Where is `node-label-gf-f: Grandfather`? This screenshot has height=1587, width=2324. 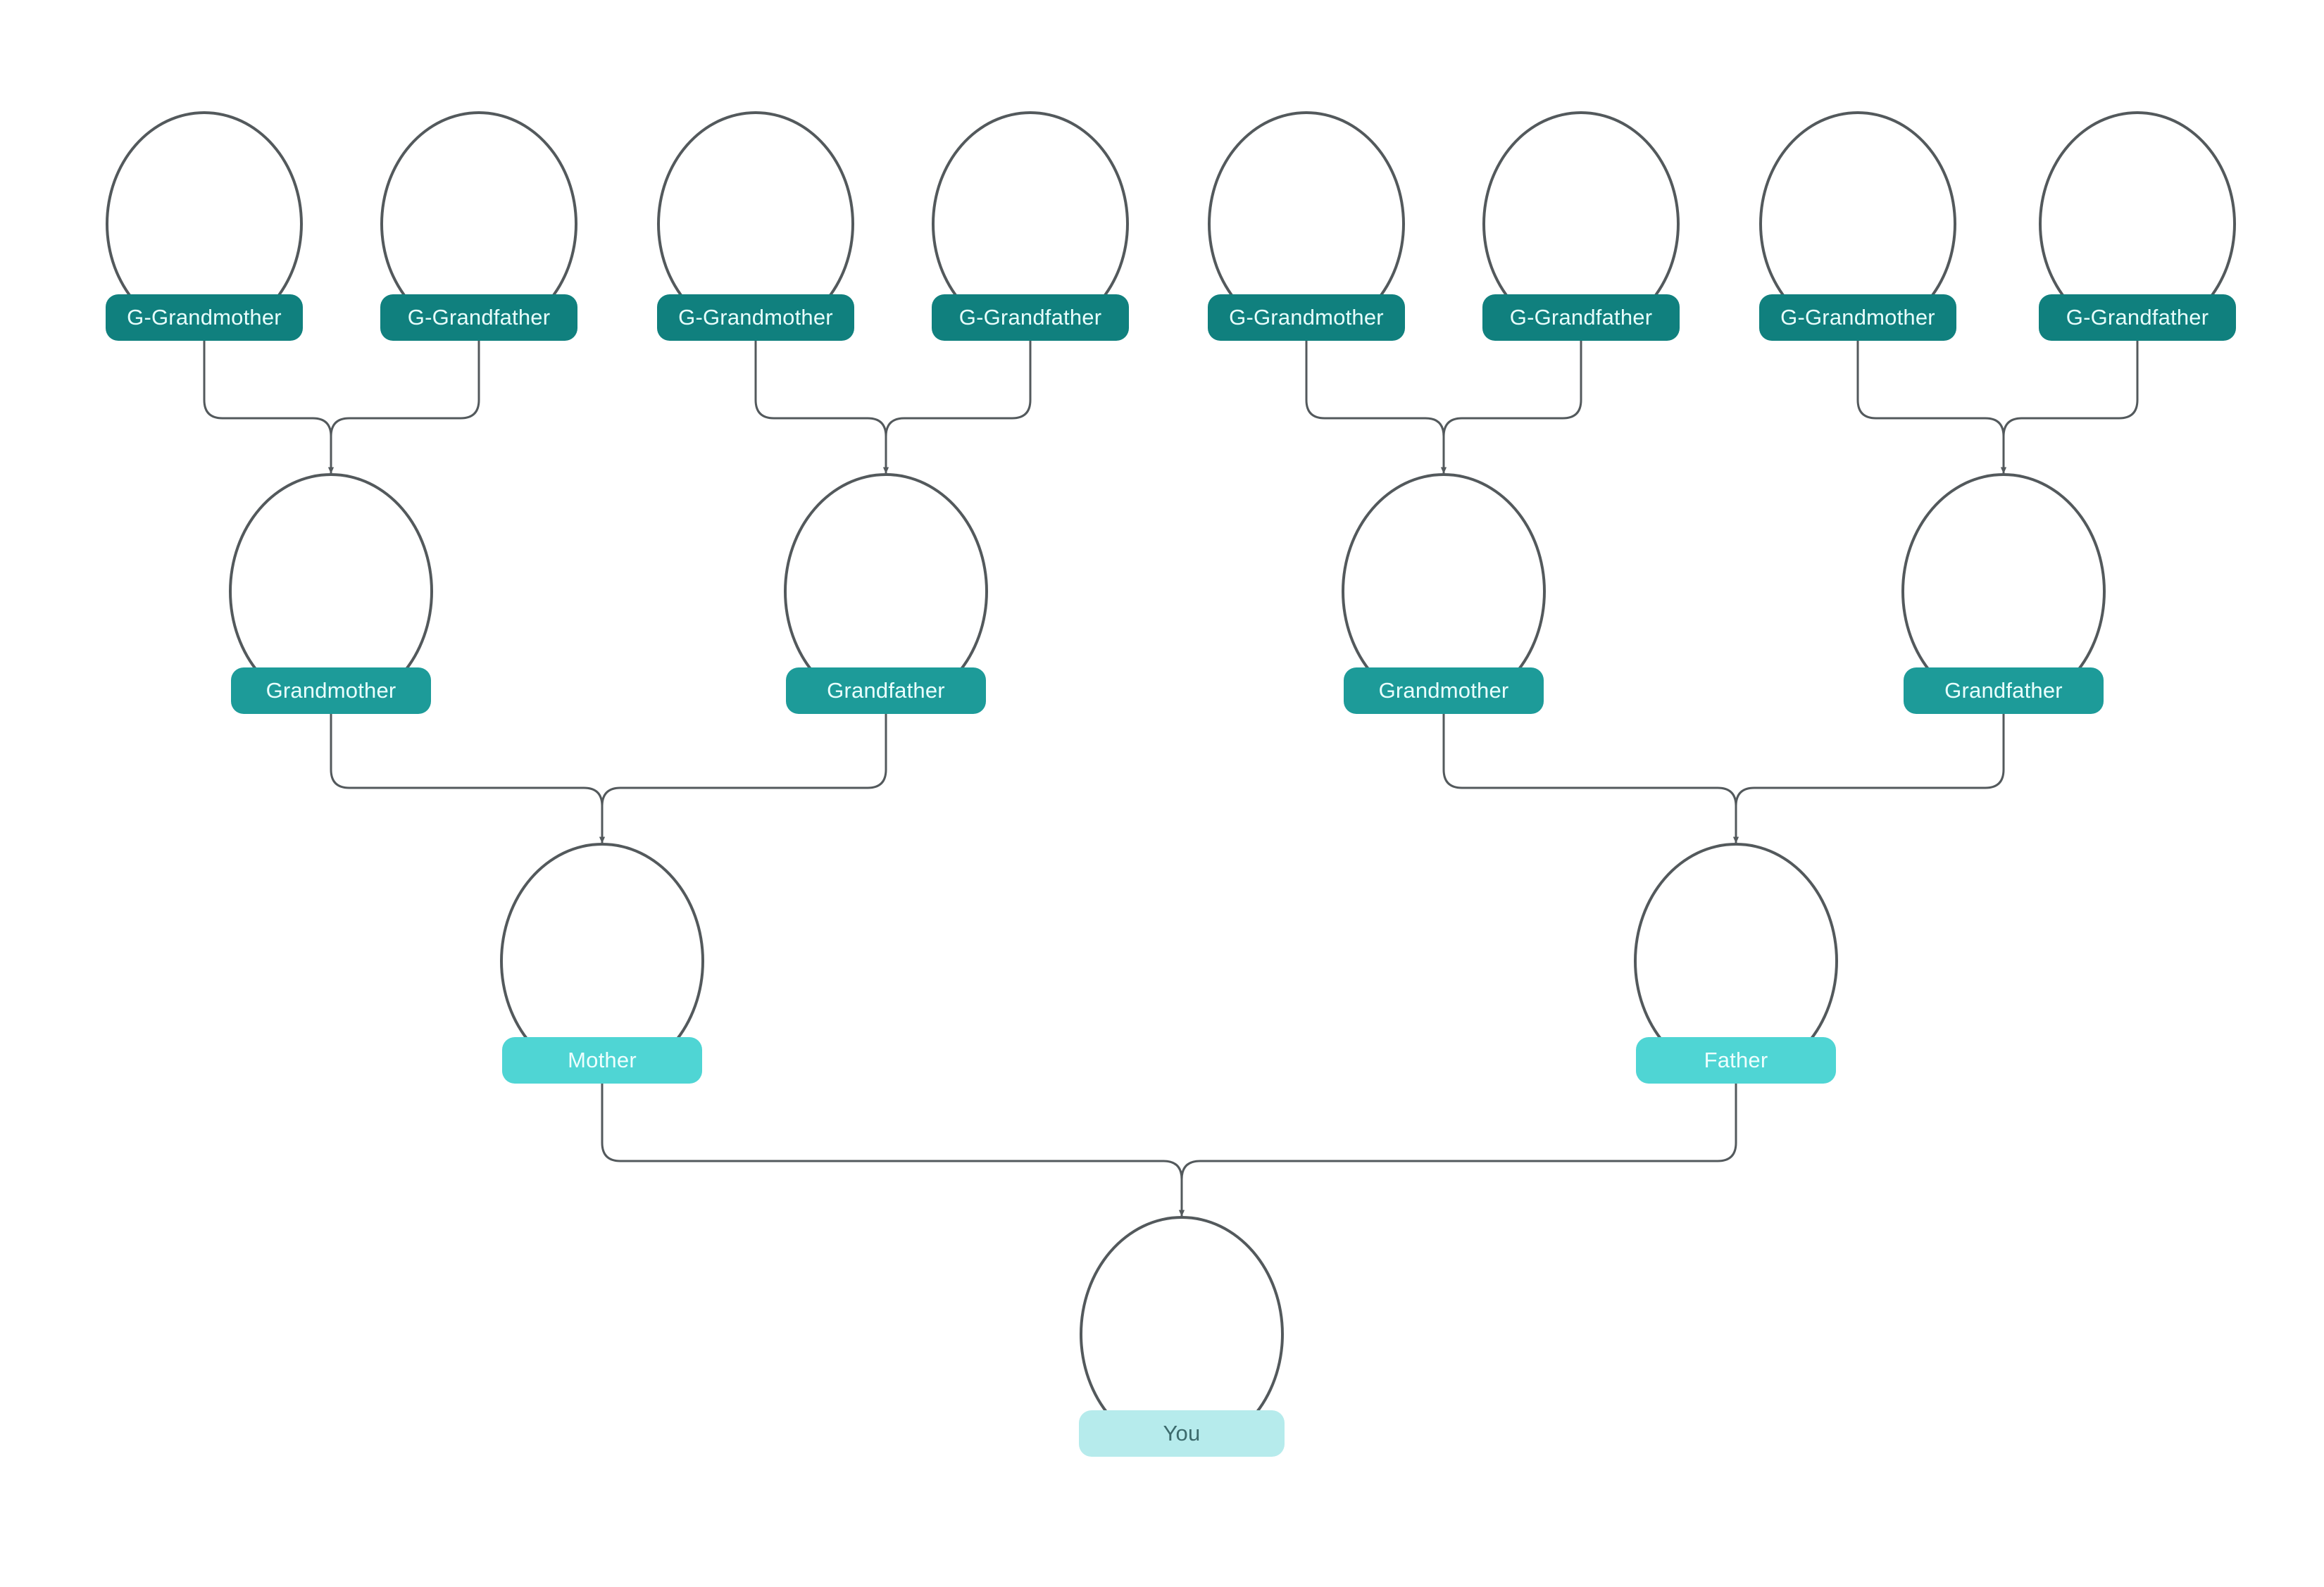 node-label-gf-f: Grandfather is located at coordinates (2004, 690).